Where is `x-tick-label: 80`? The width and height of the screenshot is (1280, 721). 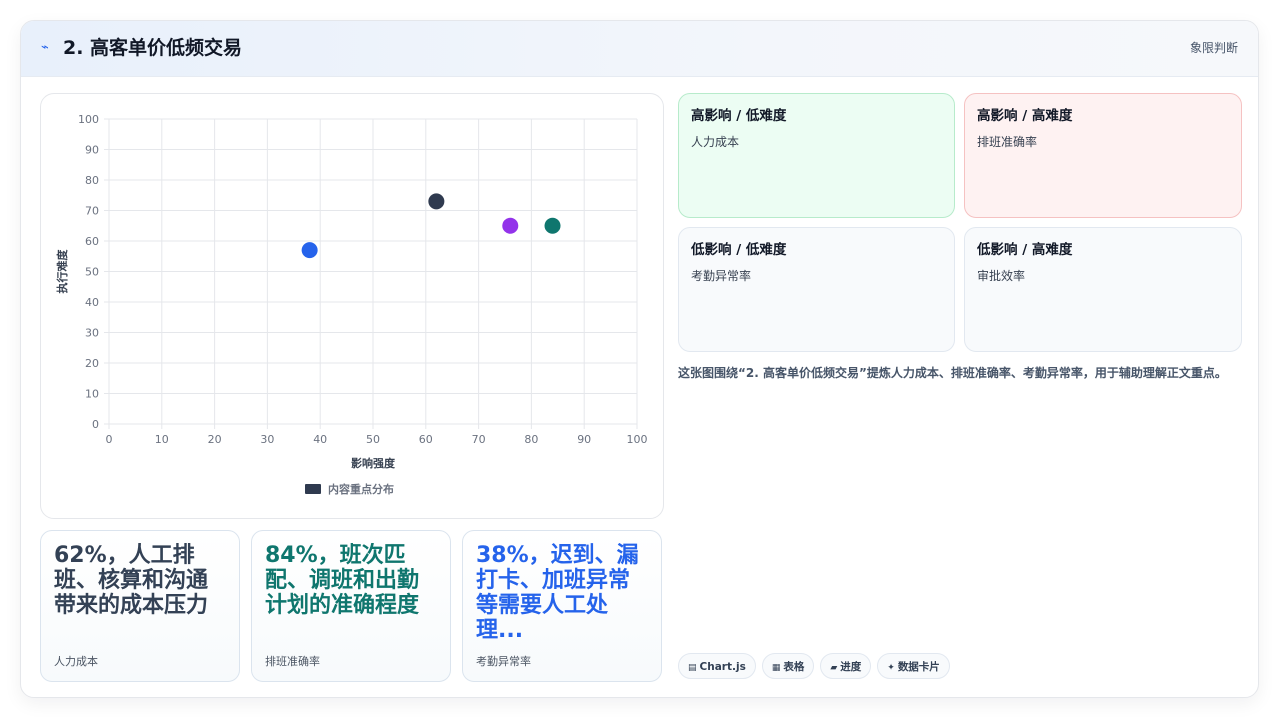 x-tick-label: 80 is located at coordinates (531, 439).